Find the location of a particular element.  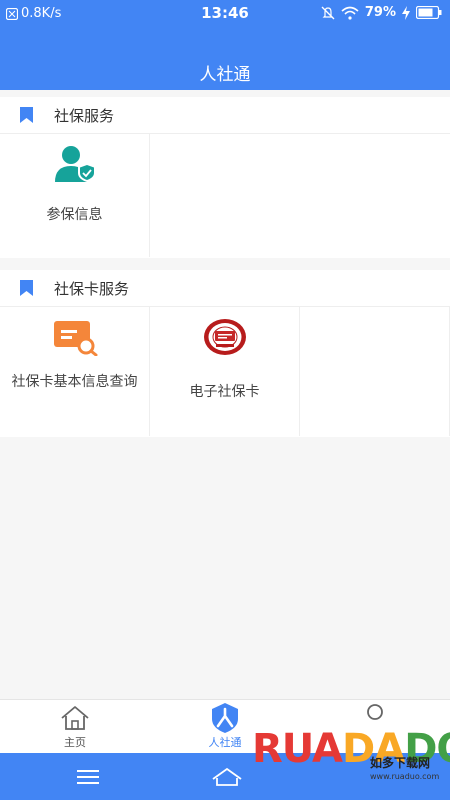

watermark-logo: RUADADO 如多下载网 www.ruaduo.com is located at coordinates (351, 761).